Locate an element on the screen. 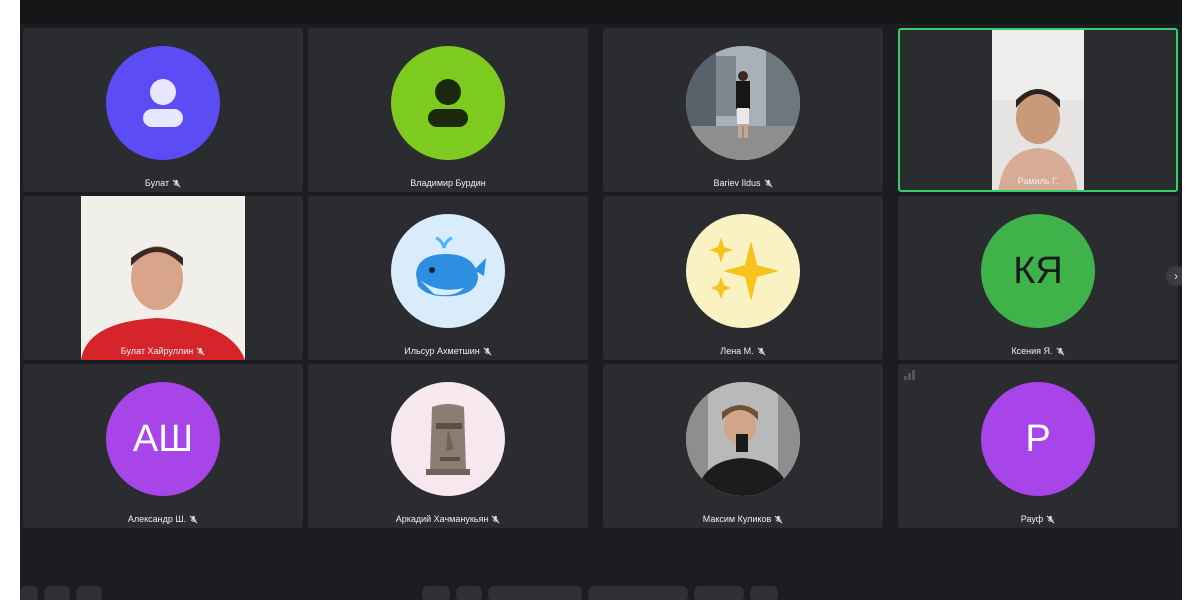 The width and height of the screenshot is (1200, 600). participant-name-row: Булат is located at coordinates (163, 183).